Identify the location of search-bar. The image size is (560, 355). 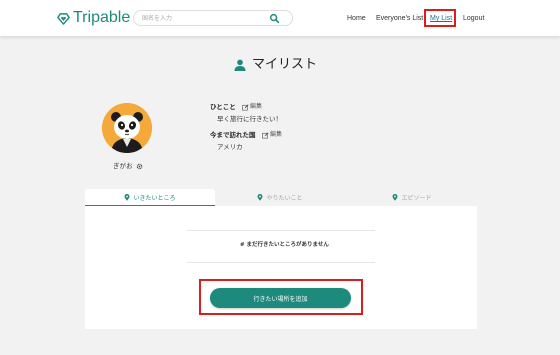
(213, 18).